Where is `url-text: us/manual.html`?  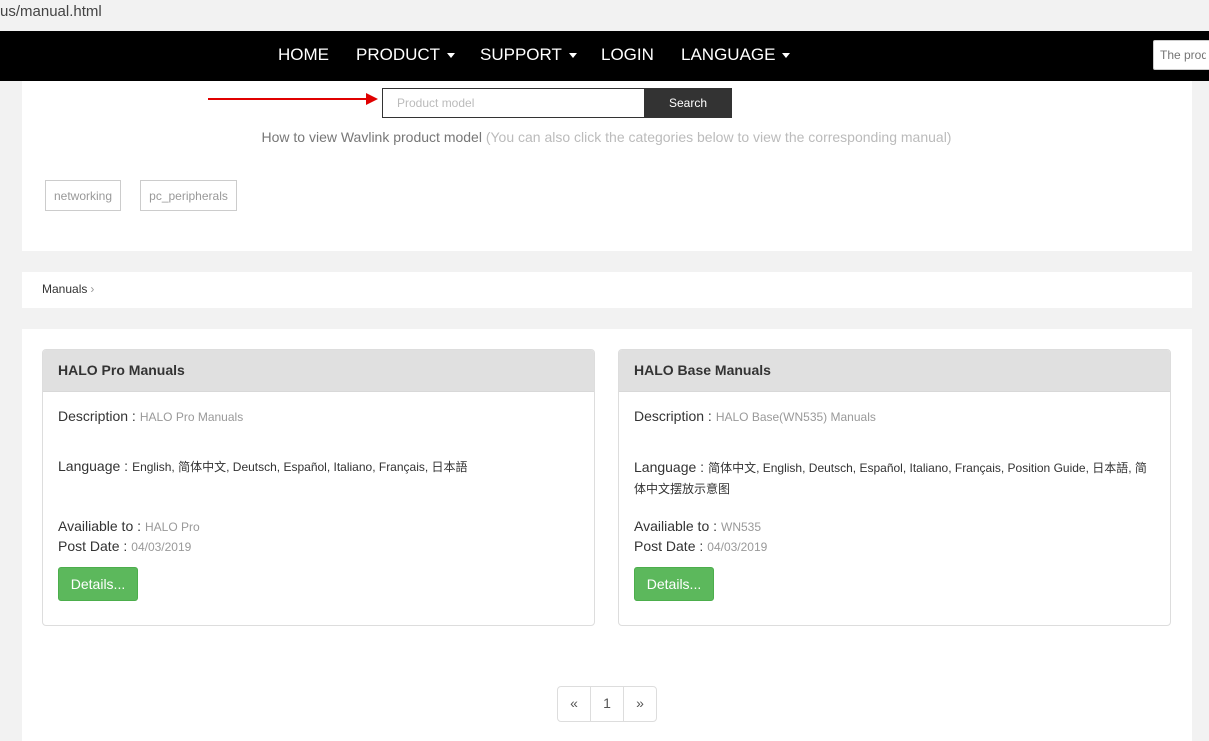
url-text: us/manual.html is located at coordinates (51, 11).